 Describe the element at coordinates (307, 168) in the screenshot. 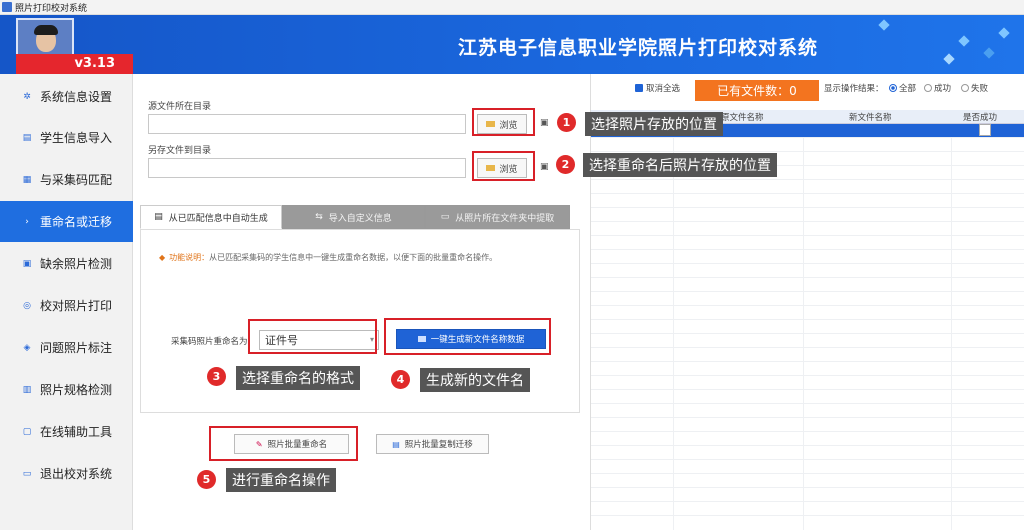

I see `target-dir-input` at that location.